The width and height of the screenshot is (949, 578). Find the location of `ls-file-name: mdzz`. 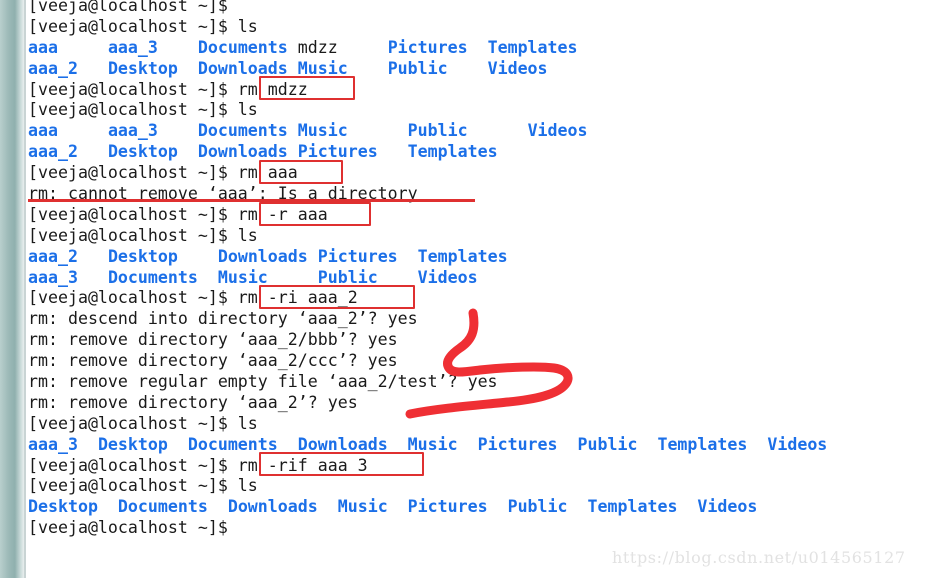

ls-file-name: mdzz is located at coordinates (342, 47).